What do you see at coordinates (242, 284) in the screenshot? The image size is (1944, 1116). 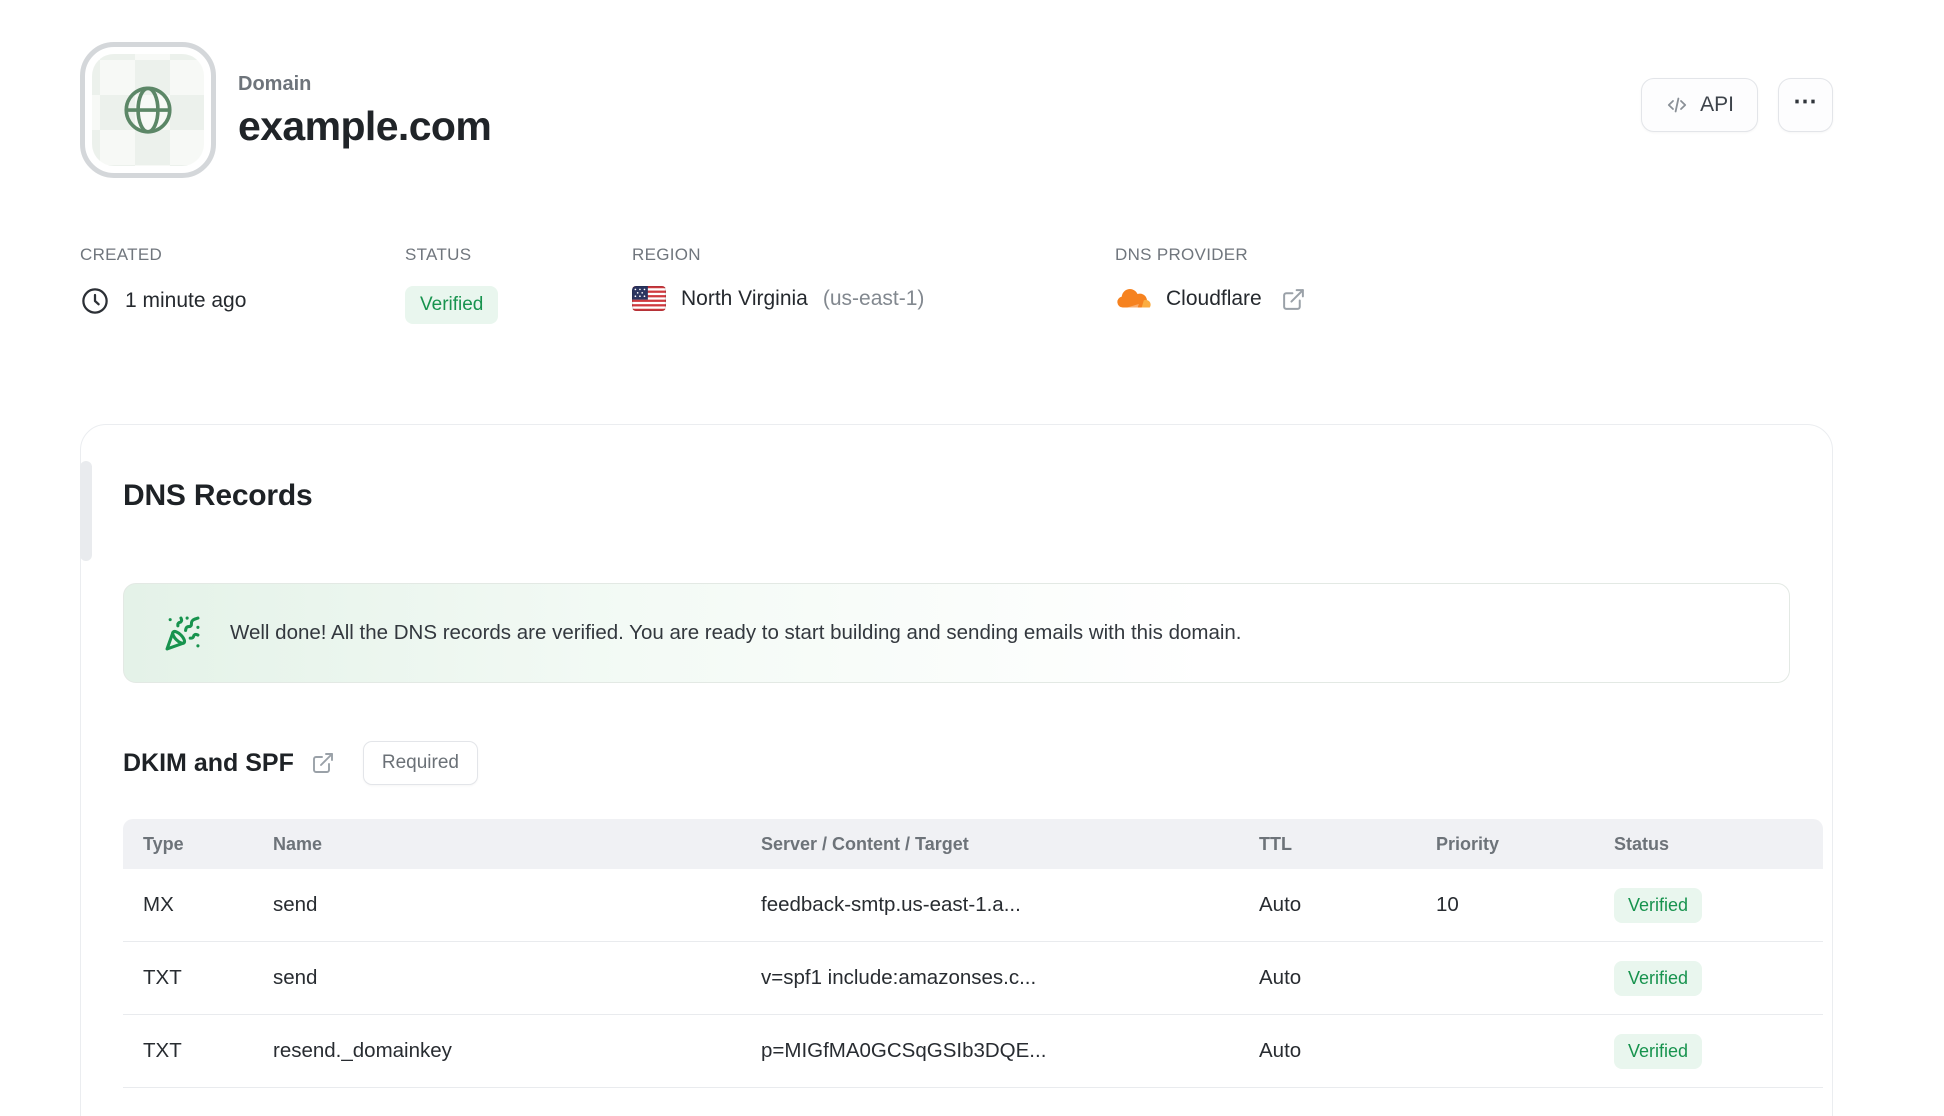 I see `meta-created: CREATED 1 minute ago` at bounding box center [242, 284].